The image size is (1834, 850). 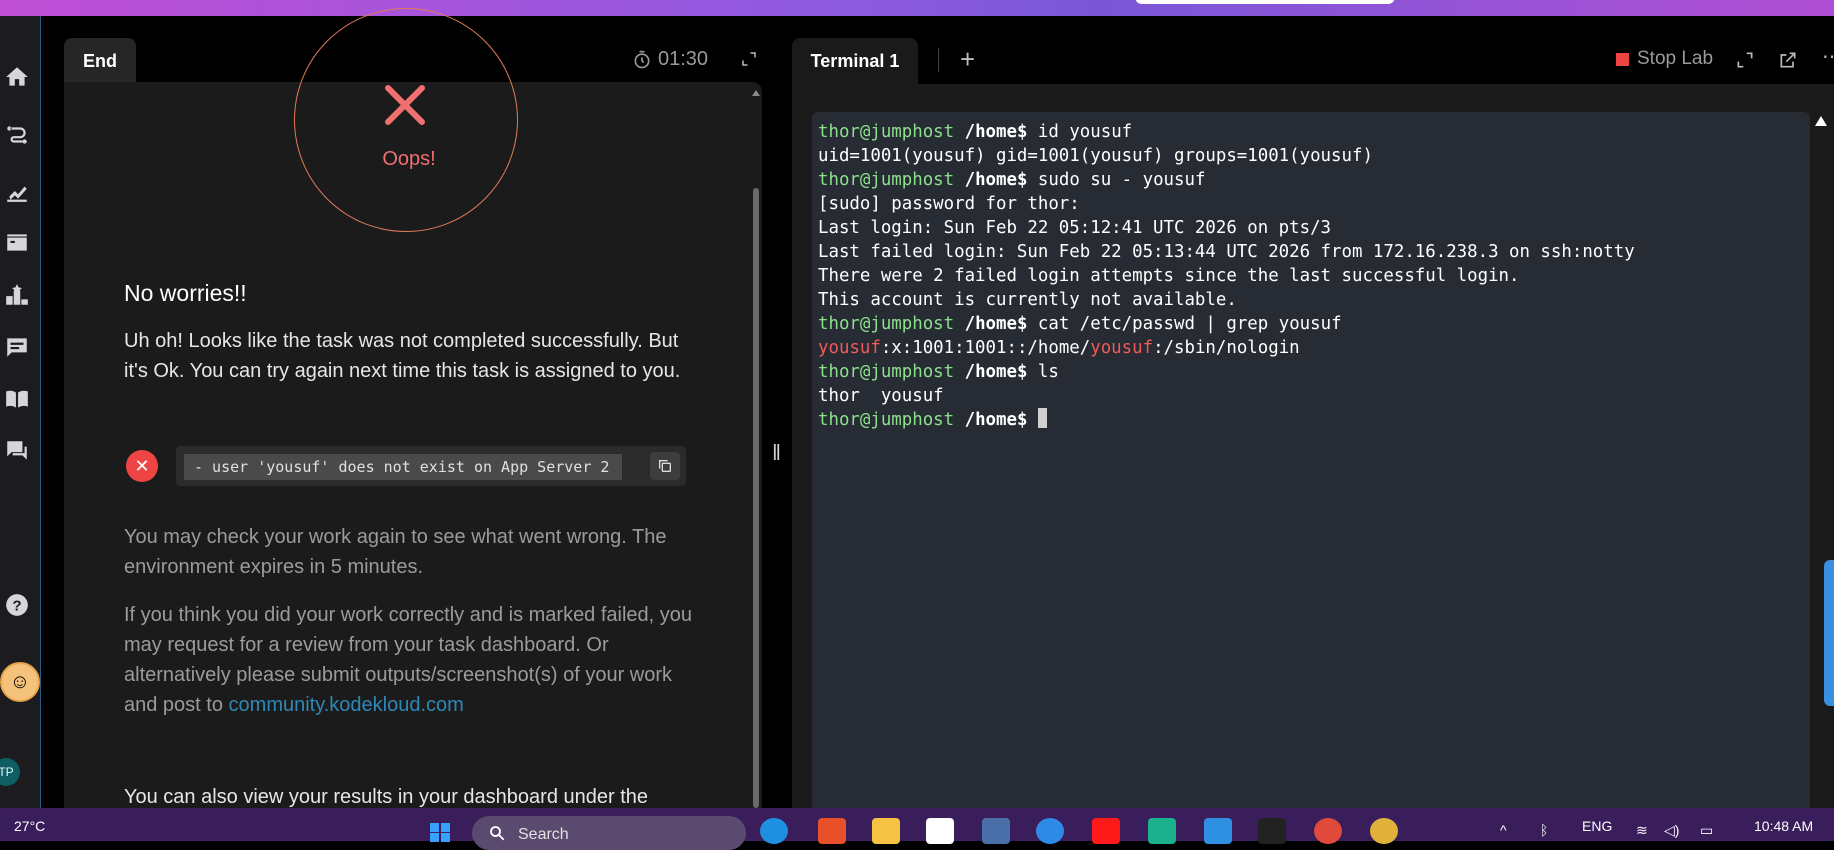 I want to click on profile-initials-badge: TP, so click(x=10, y=772).